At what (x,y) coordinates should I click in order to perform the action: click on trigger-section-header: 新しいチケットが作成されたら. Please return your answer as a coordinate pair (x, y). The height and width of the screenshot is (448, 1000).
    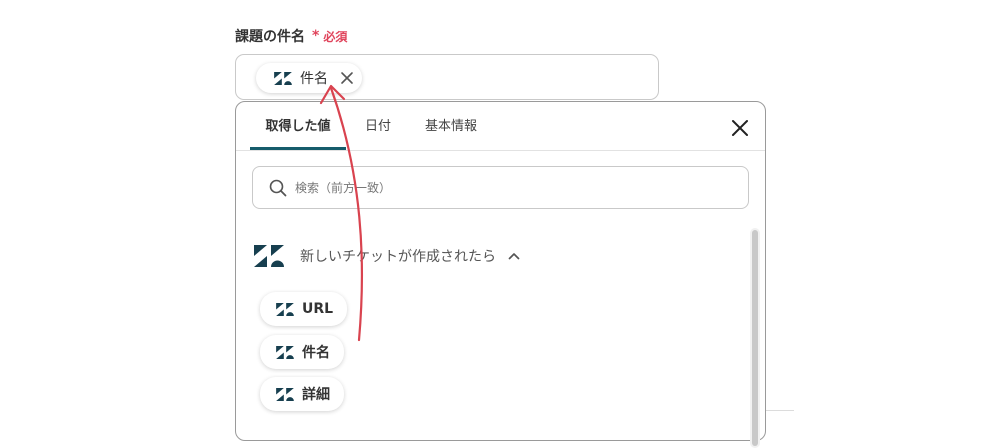
    Looking at the image, I should click on (387, 256).